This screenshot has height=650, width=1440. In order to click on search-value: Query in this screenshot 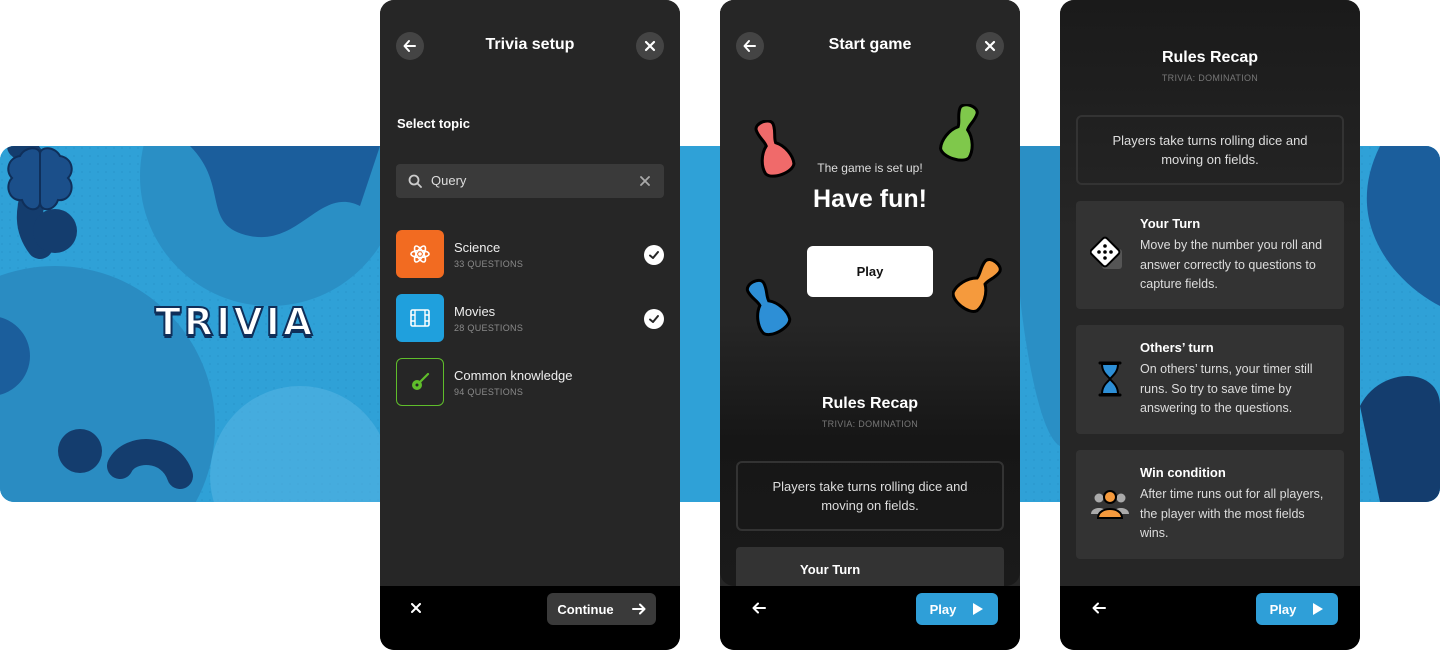, I will do `click(449, 180)`.